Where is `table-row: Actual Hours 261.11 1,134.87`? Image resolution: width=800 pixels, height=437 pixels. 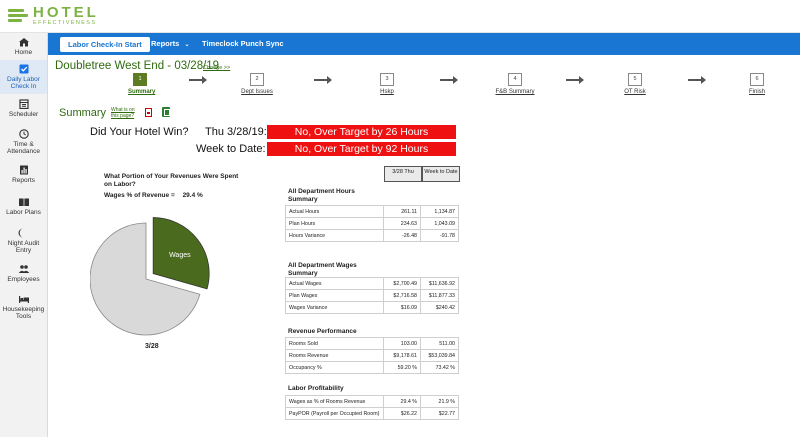 table-row: Actual Hours 261.11 1,134.87 is located at coordinates (372, 211).